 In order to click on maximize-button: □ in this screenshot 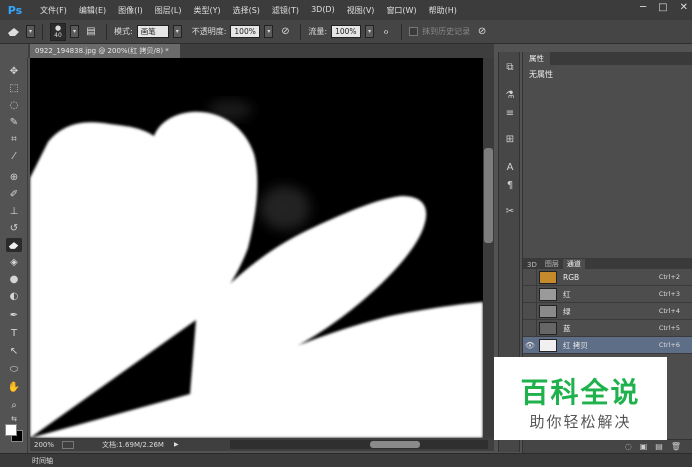, I will do `click(662, 7)`.